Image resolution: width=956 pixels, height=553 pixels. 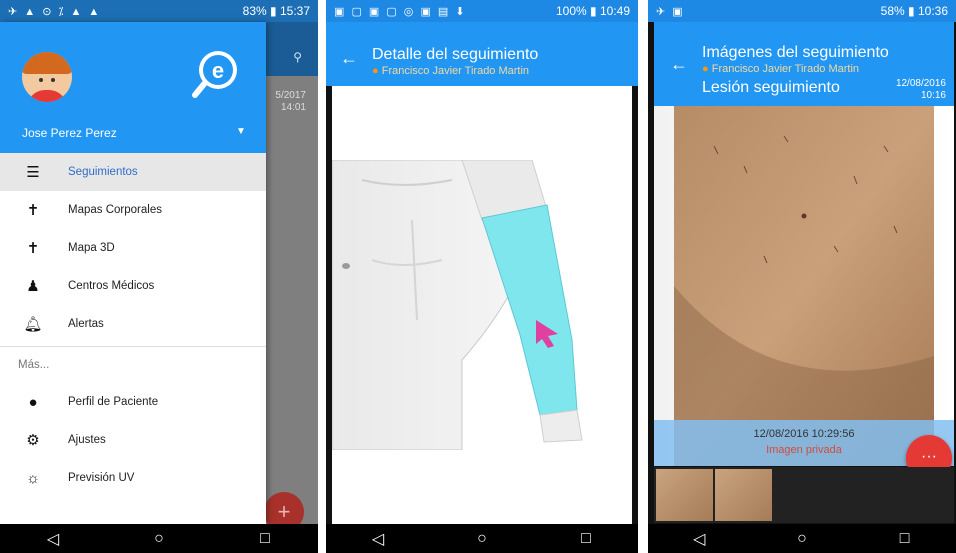 What do you see at coordinates (133, 210) in the screenshot?
I see `menu-item-mapas-corporales: ✝ Mapas Corporales` at bounding box center [133, 210].